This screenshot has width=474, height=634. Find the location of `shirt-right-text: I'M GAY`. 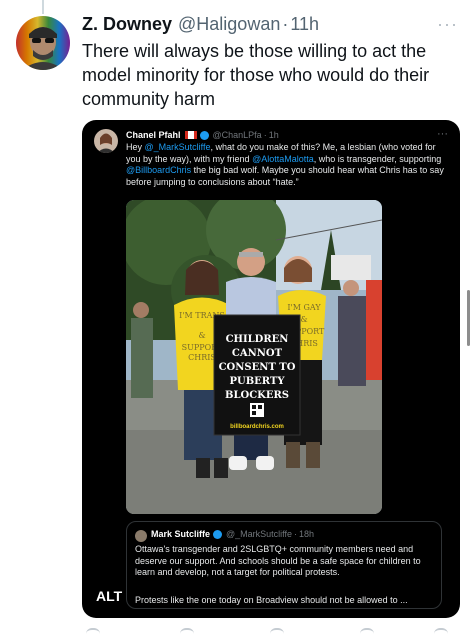

shirt-right-text: I'M GAY is located at coordinates (304, 307).